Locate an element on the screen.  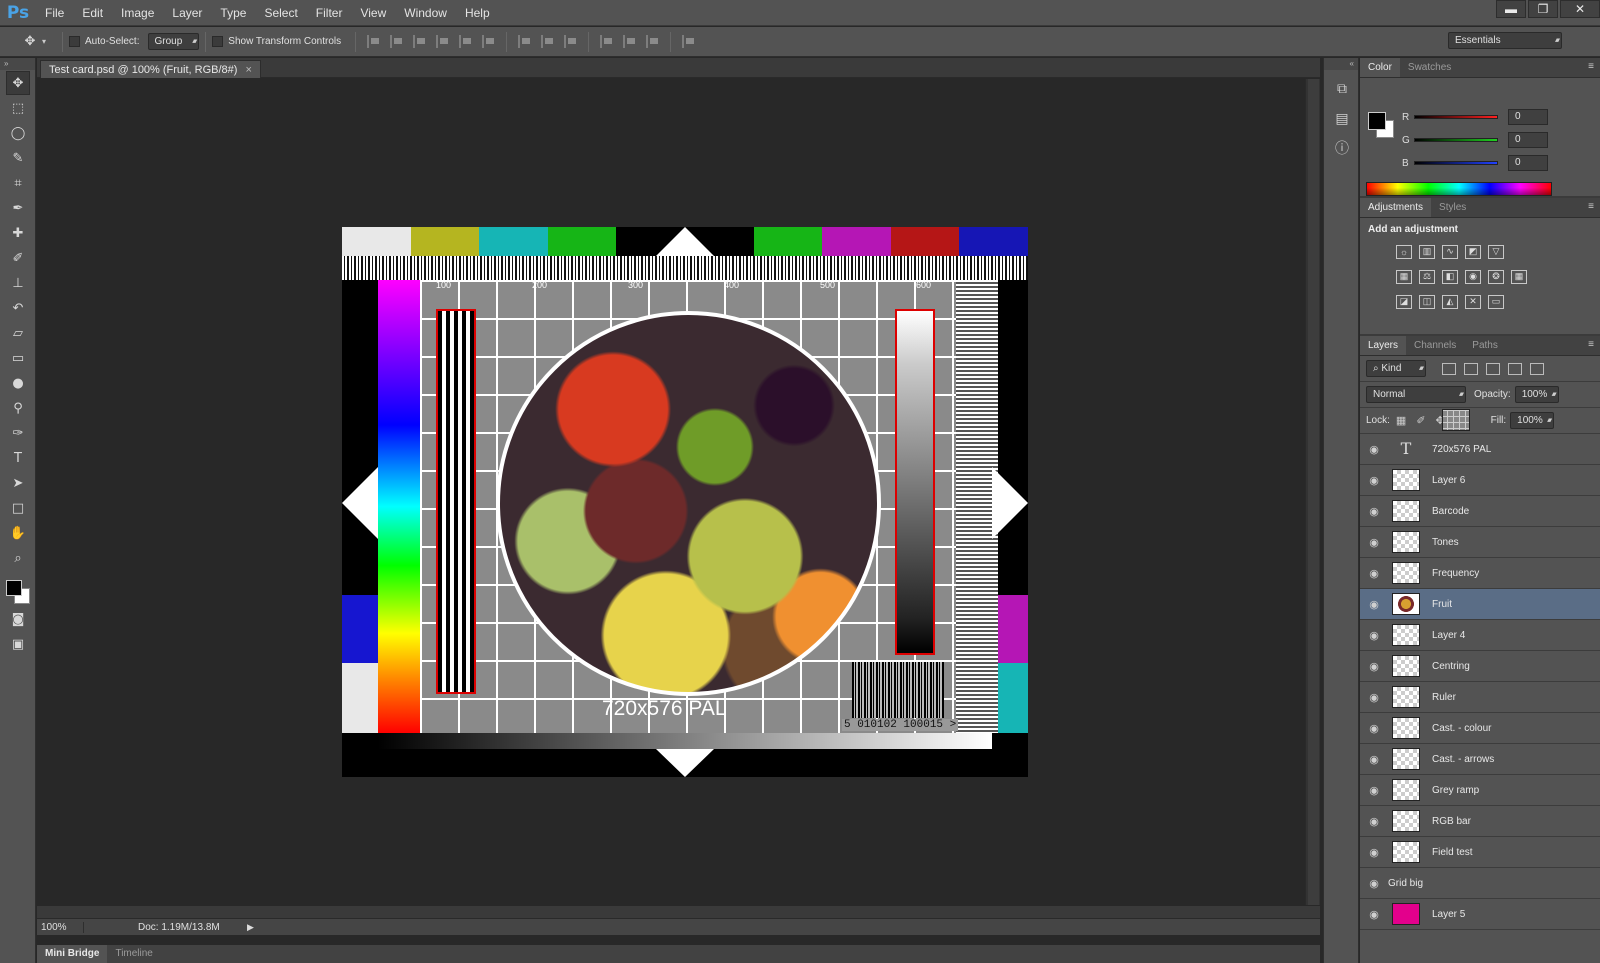
layer-row: ◉ Layer 5 is located at coordinates (1480, 914).